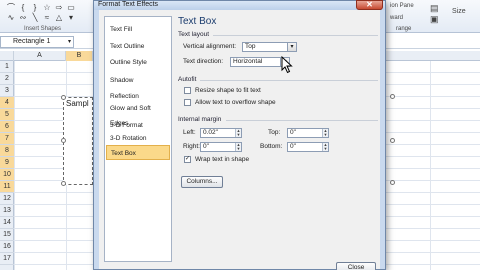  Describe the element at coordinates (138, 80) in the screenshot. I see `nav-shadow: Shadow` at that location.